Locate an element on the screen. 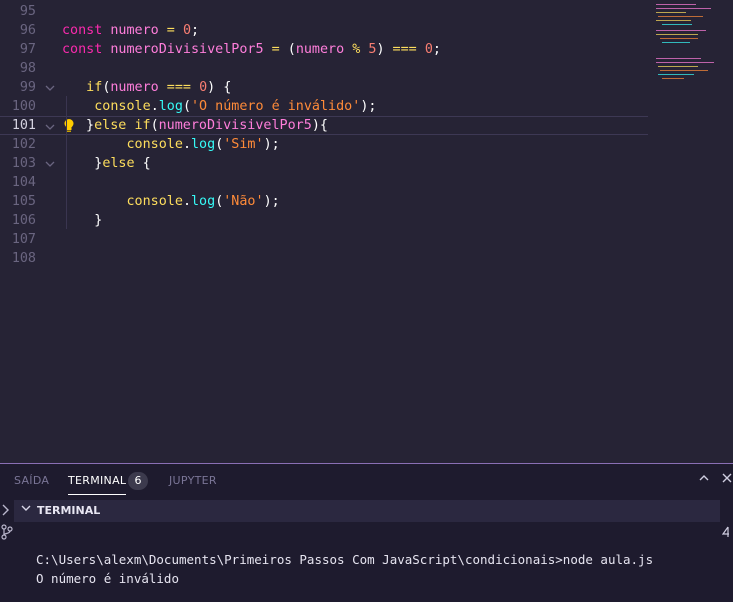 The image size is (733, 602). code-text: } is located at coordinates (82, 220).